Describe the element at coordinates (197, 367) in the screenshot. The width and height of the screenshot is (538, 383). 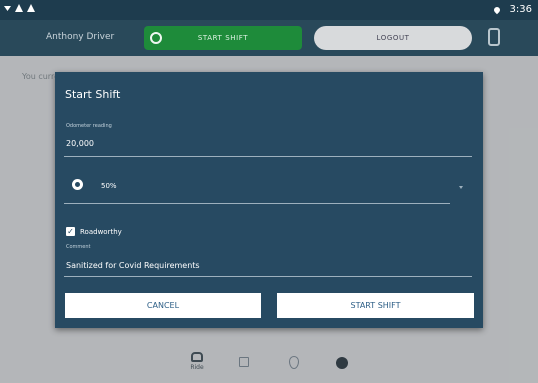
I see `nav-ride-label: Ride` at that location.